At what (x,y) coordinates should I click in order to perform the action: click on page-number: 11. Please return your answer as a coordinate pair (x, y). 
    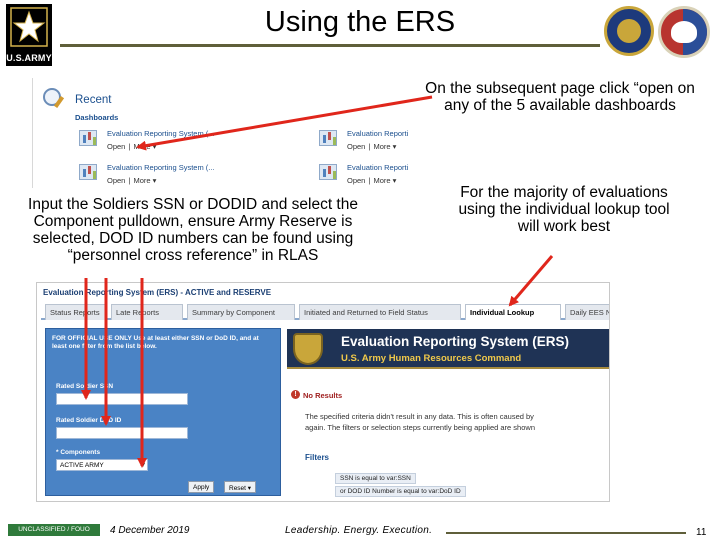
    Looking at the image, I should click on (701, 532).